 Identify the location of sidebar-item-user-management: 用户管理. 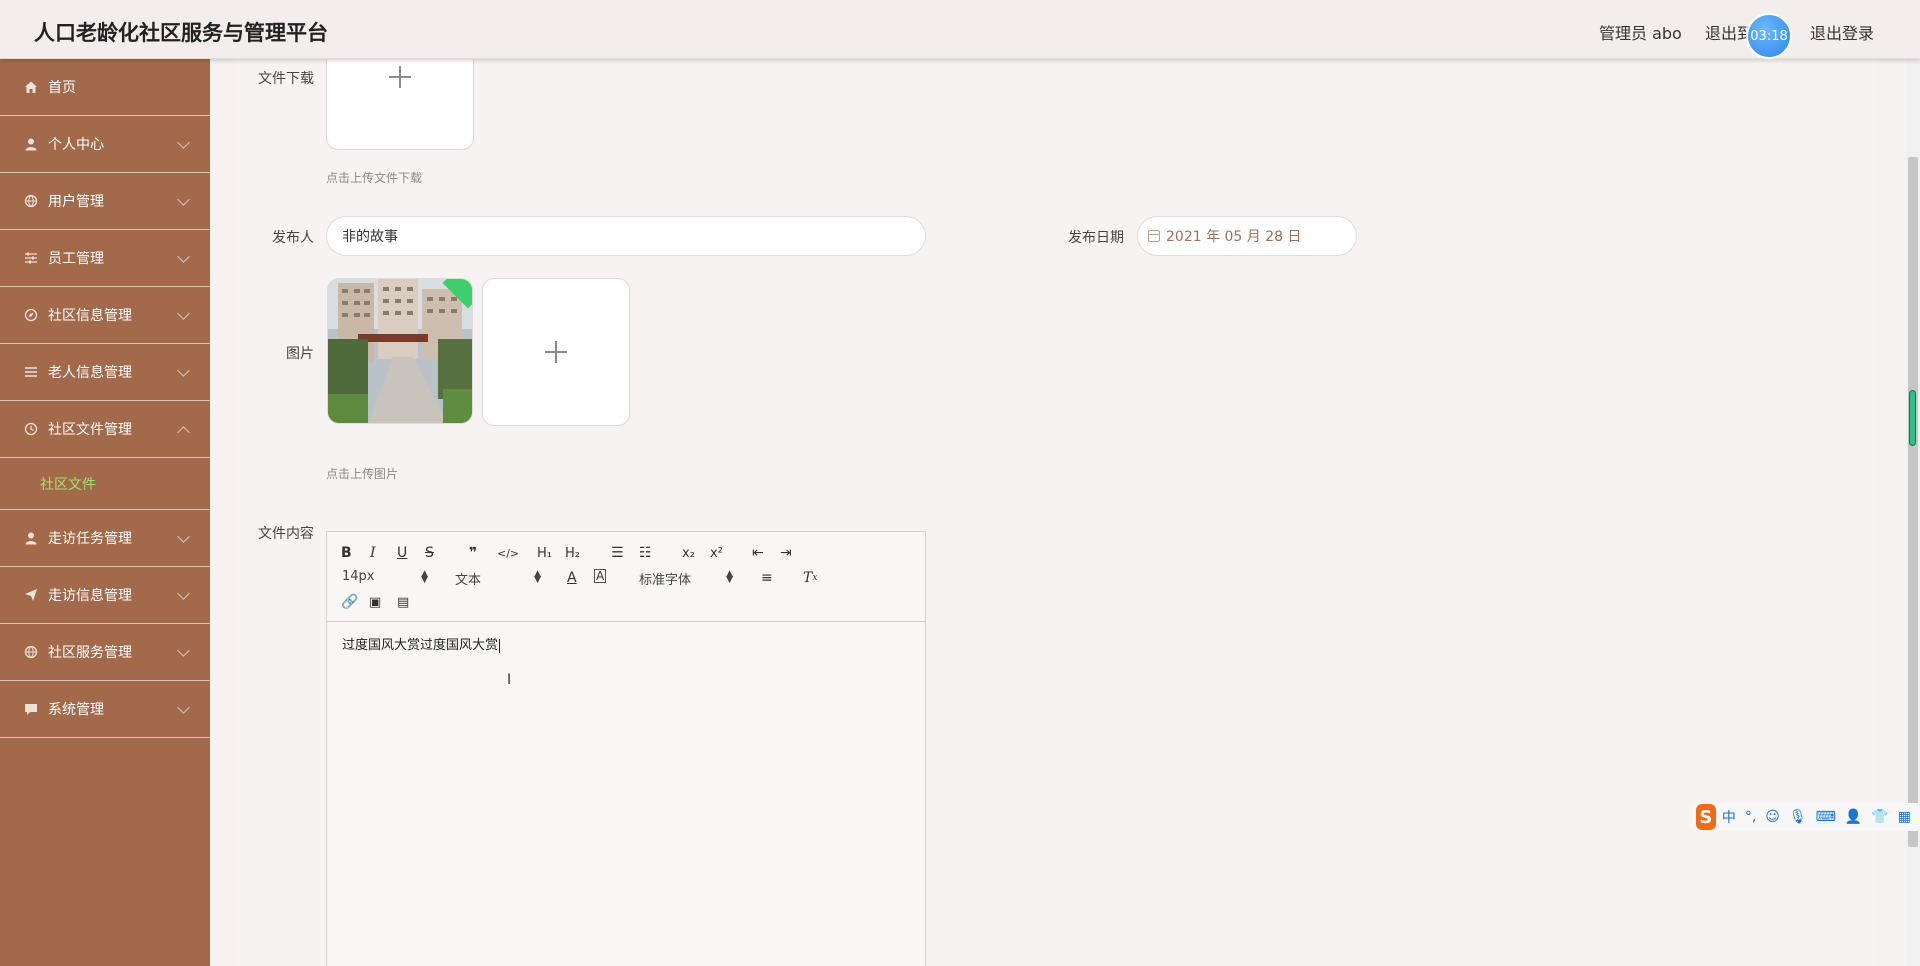
(105, 201).